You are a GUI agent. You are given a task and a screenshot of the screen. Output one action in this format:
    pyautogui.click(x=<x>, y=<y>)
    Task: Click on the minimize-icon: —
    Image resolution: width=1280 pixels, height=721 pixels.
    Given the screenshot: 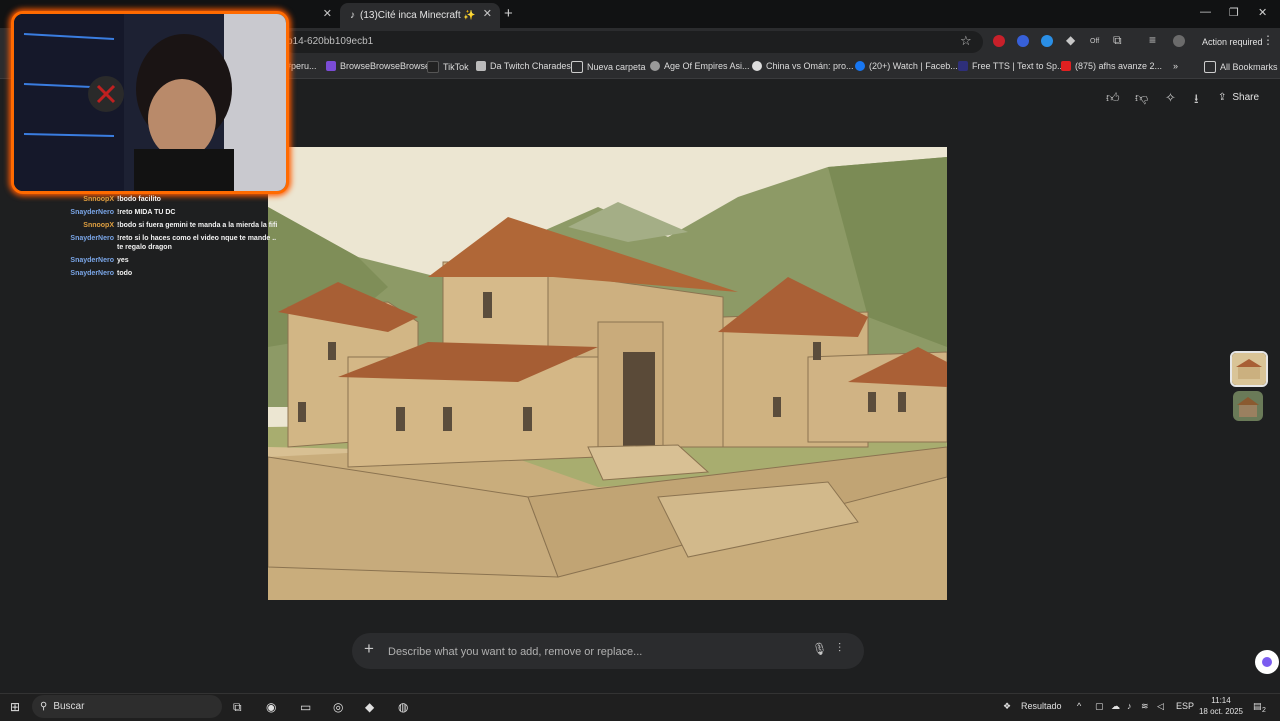 What is the action you would take?
    pyautogui.click(x=1205, y=12)
    